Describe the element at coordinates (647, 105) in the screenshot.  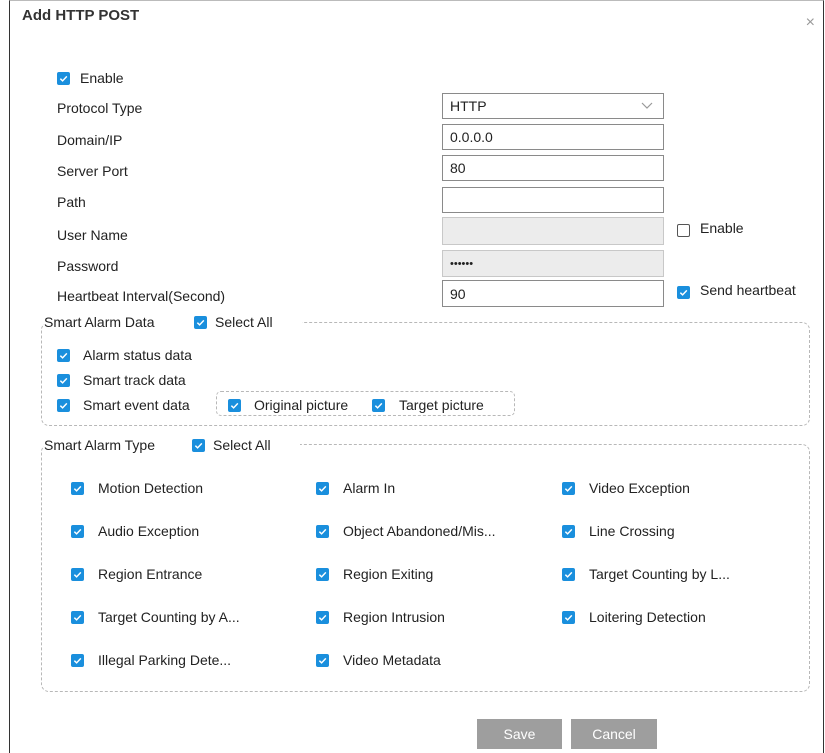
I see `chevron-down-icon` at that location.